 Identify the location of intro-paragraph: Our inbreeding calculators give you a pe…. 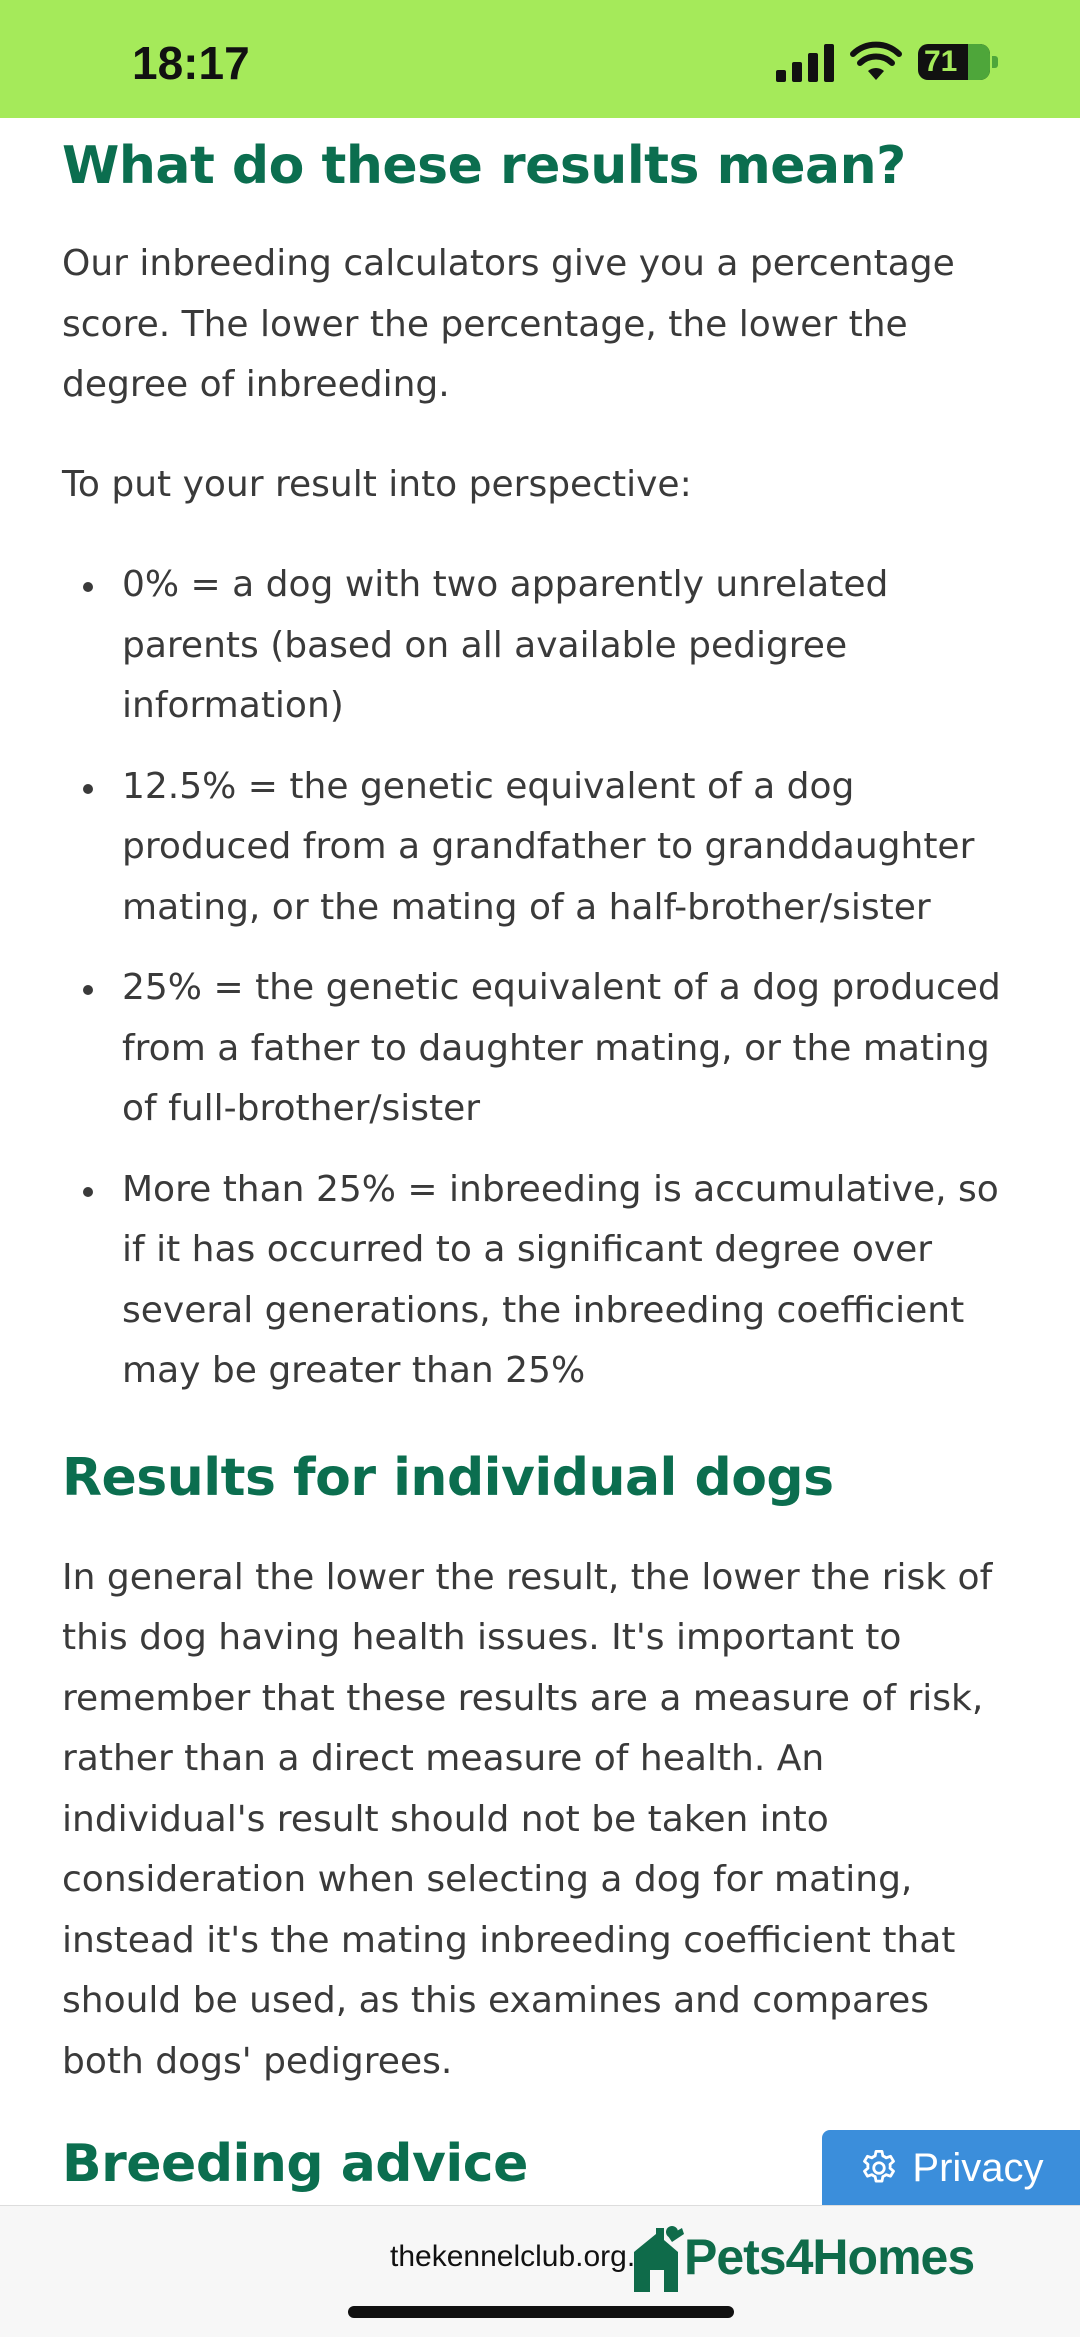
(508, 324).